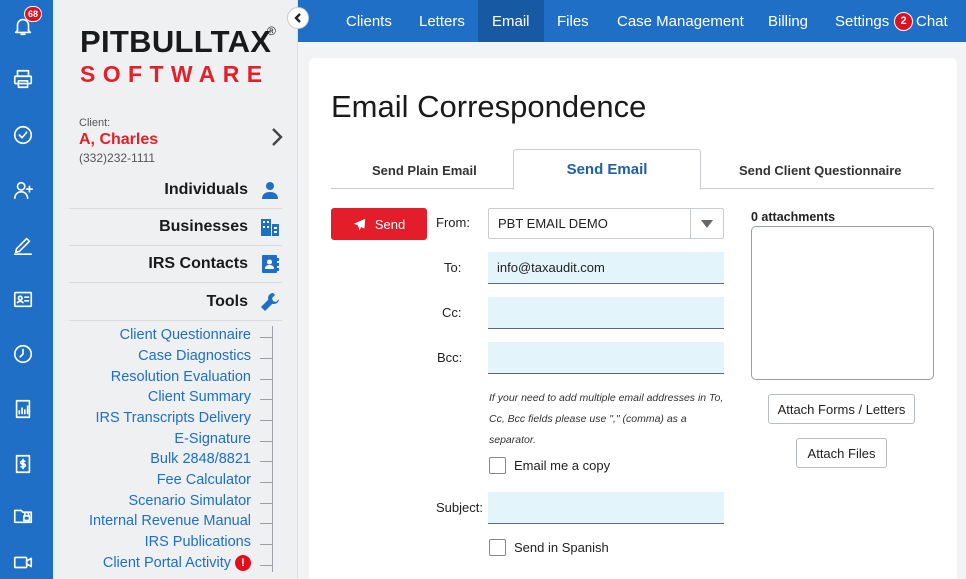 This screenshot has width=966, height=579. I want to click on from-value: PBT EMAIL DEMO, so click(553, 223).